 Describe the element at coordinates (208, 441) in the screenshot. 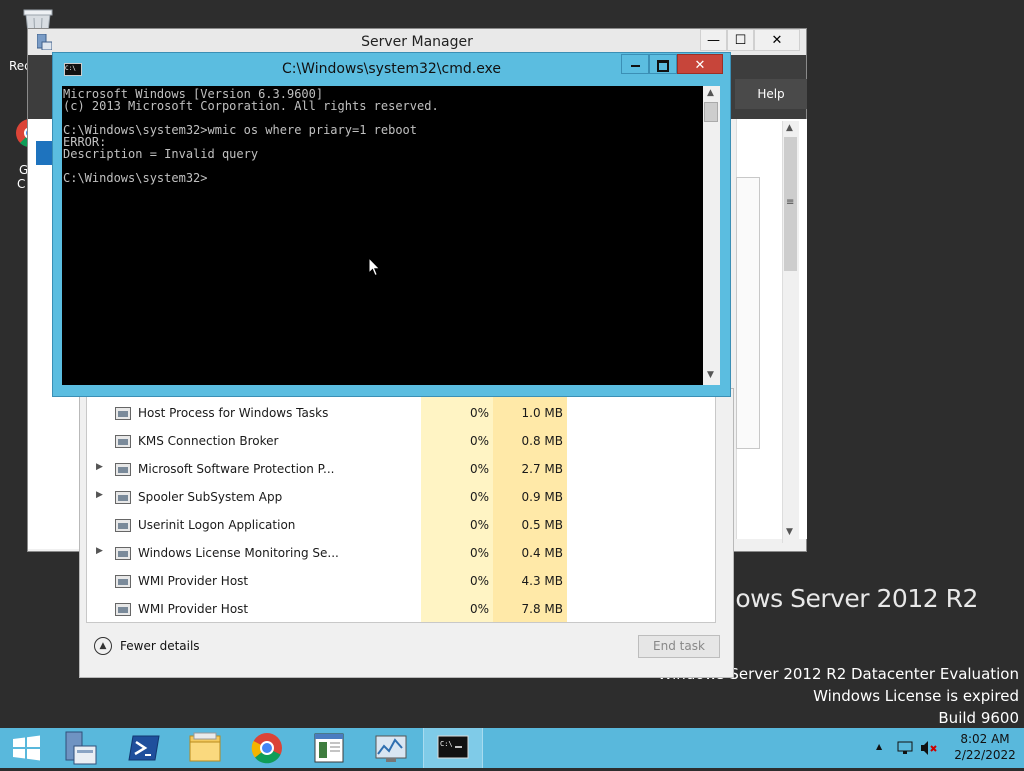

I see `process-name: KMS Connection Broker` at that location.